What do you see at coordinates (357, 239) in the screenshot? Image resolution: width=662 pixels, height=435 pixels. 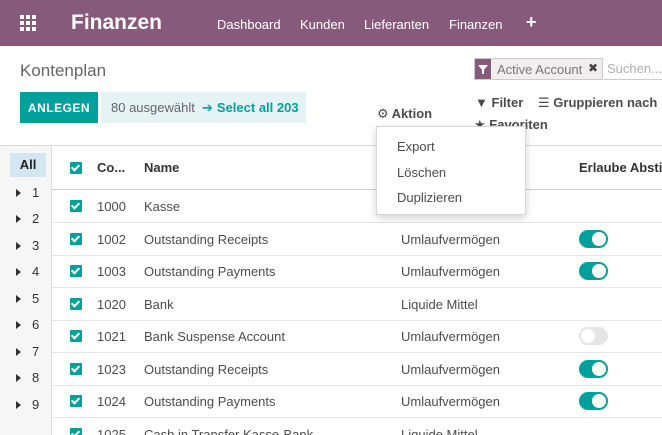 I see `table-row: 1002 Outstanding Receipts Umlaufvermögen` at bounding box center [357, 239].